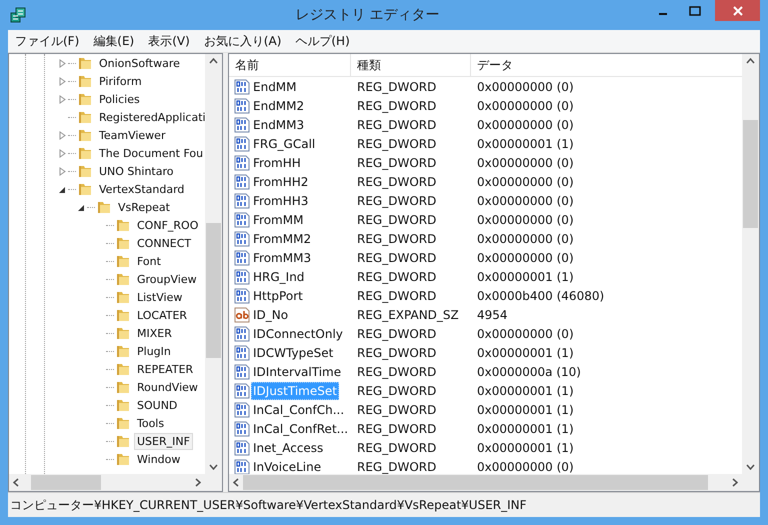 The width and height of the screenshot is (768, 525). Describe the element at coordinates (277, 163) in the screenshot. I see `value-name: FromHH` at that location.